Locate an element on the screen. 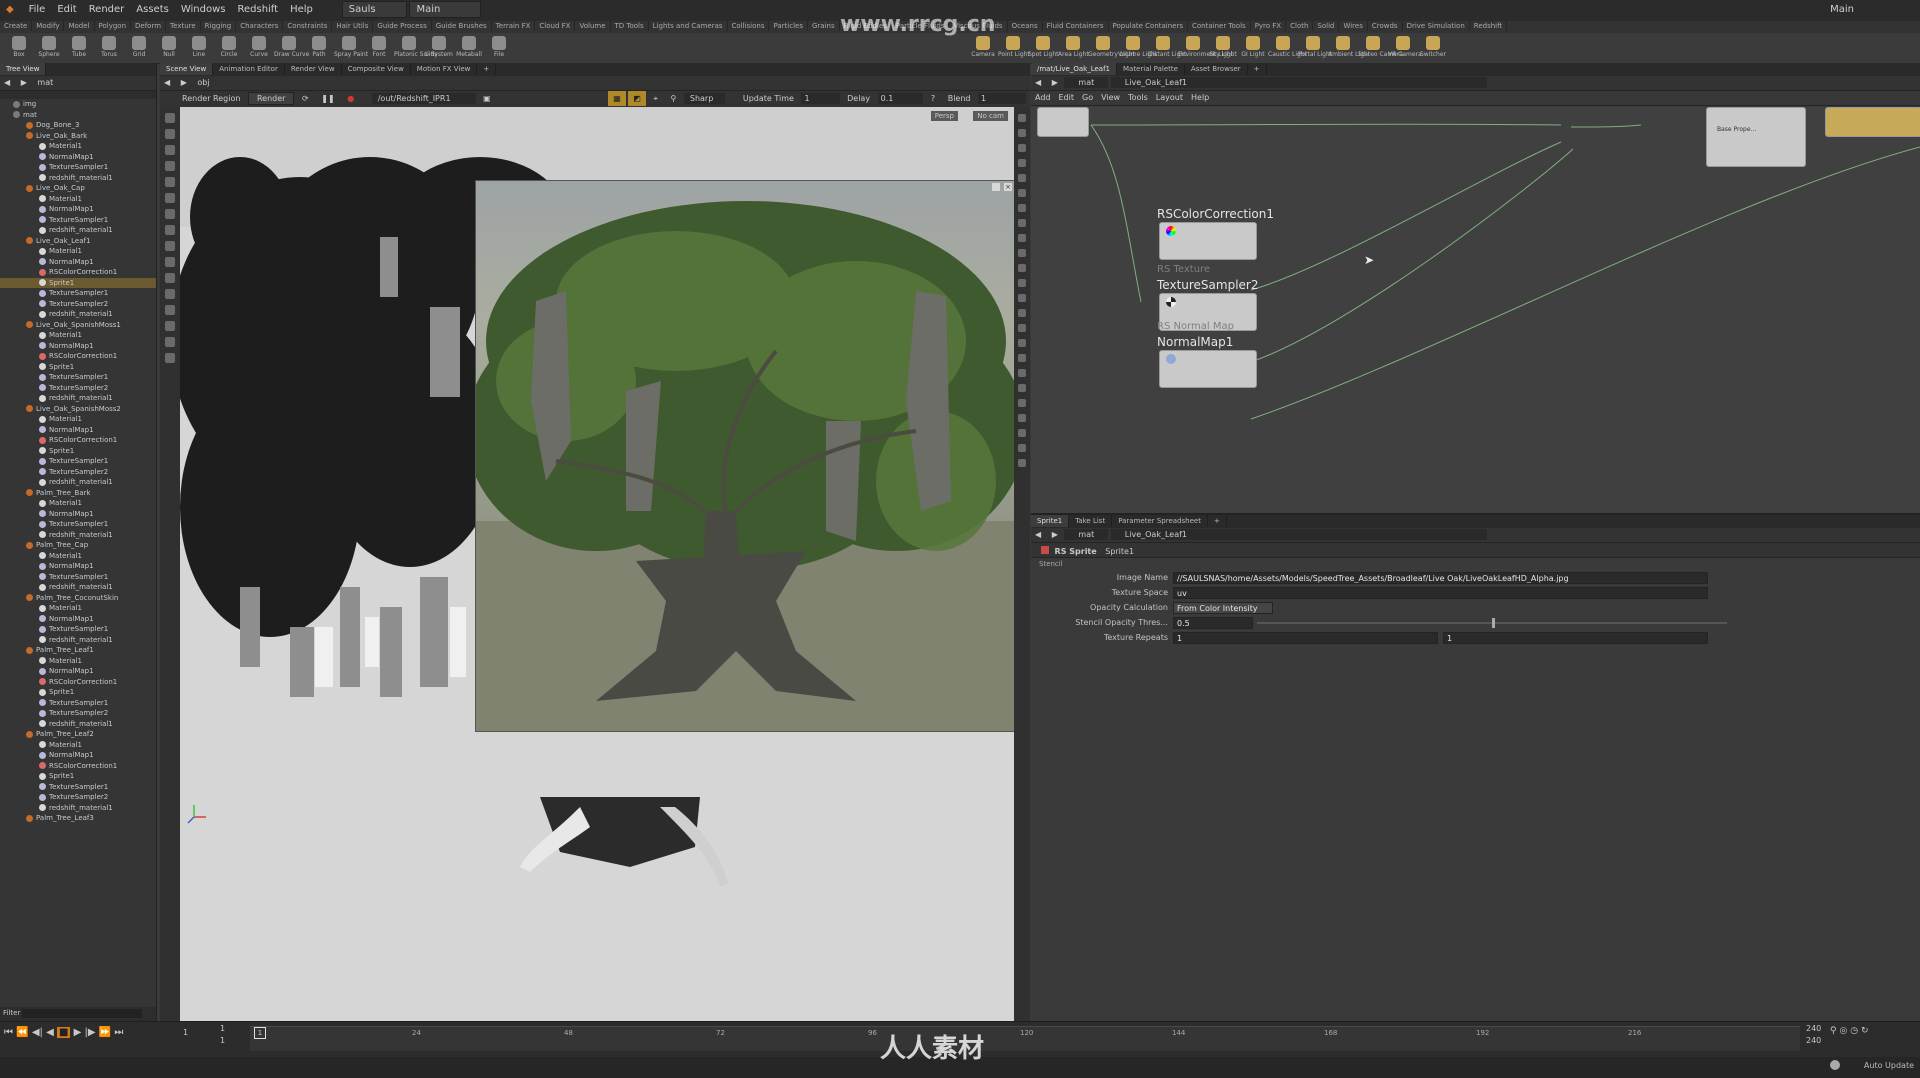 Image resolution: width=1920 pixels, height=1078 pixels. stencil-section: Stencil is located at coordinates (1475, 564).